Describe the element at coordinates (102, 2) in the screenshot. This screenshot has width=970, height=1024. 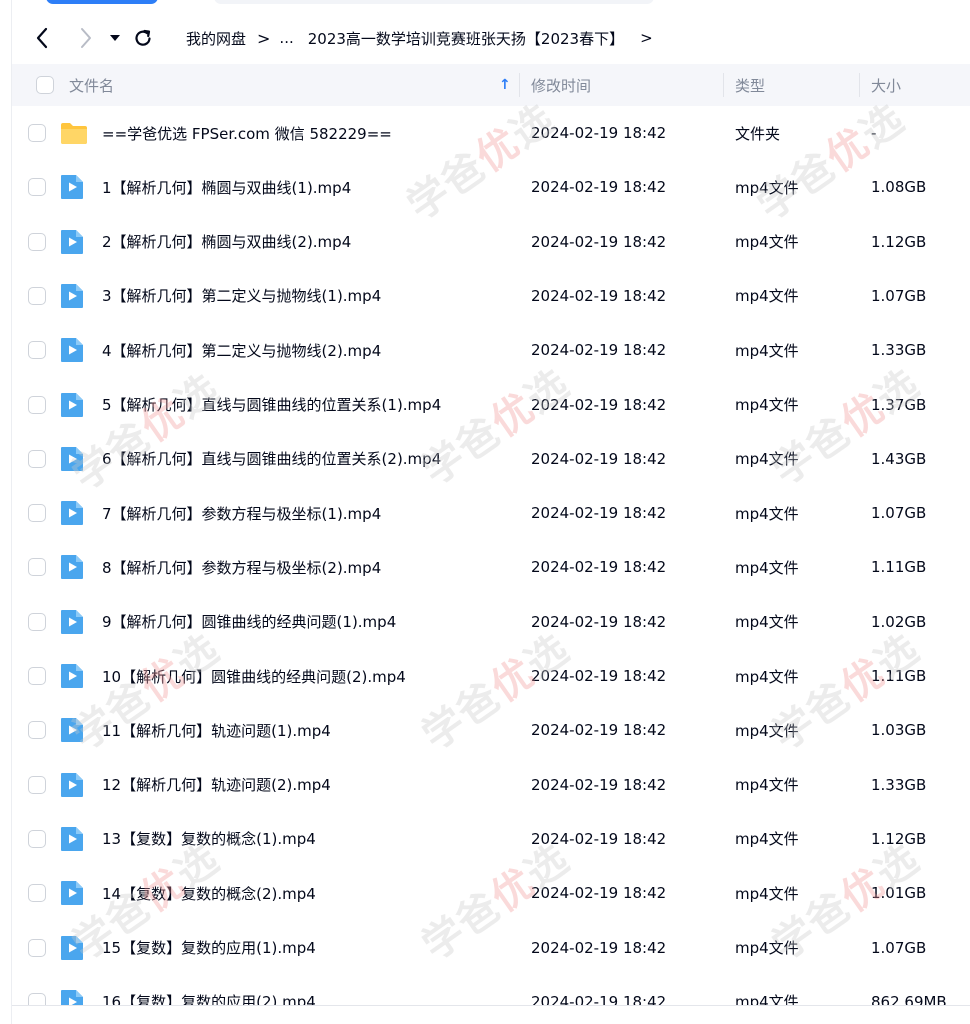
I see `upload-button` at that location.